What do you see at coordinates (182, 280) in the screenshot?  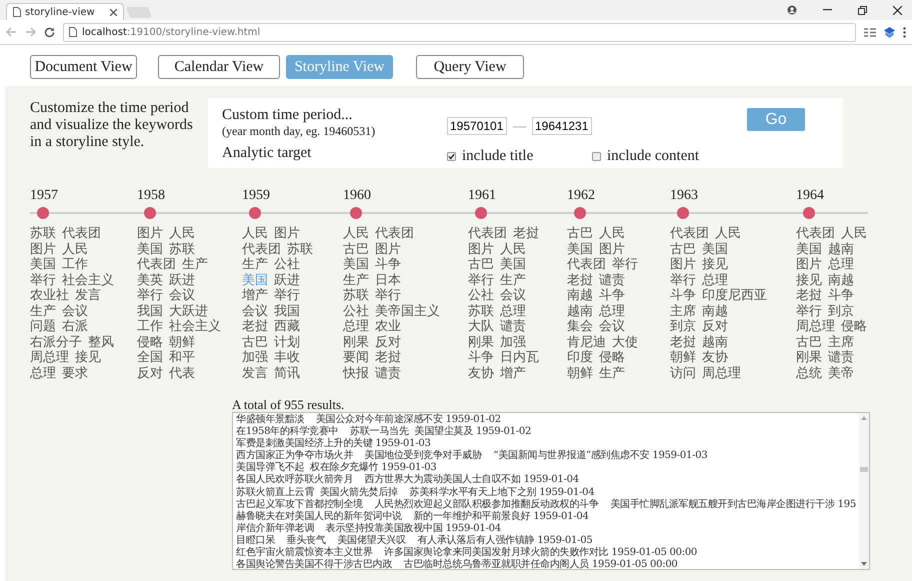 I see `keyword: 跃进` at bounding box center [182, 280].